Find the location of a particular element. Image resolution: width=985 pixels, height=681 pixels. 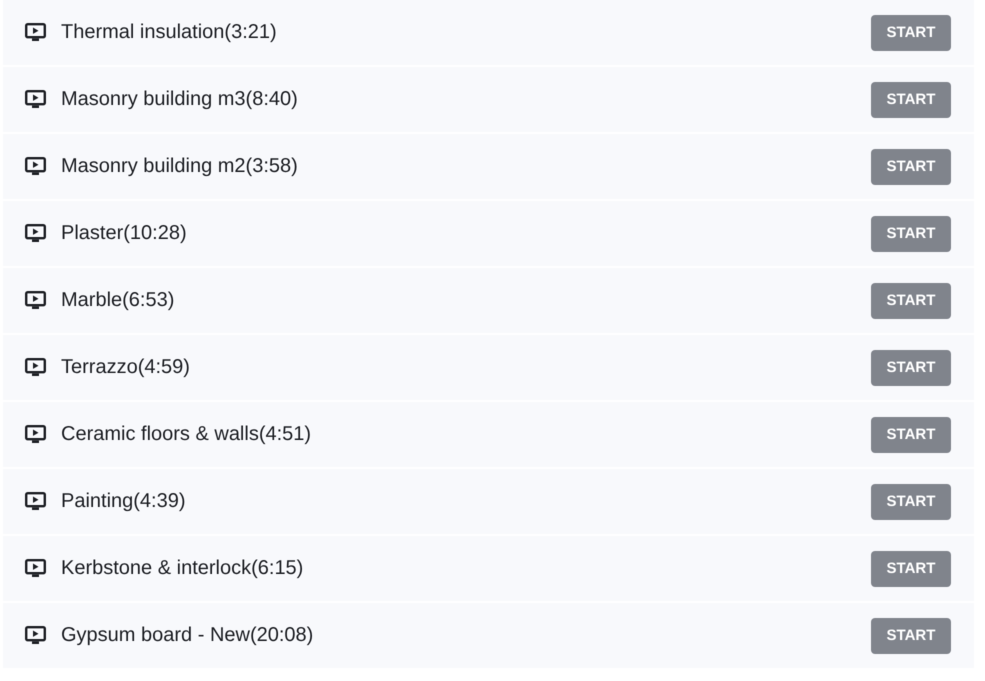

lecture-title: Plaster(10:28) is located at coordinates (124, 233).